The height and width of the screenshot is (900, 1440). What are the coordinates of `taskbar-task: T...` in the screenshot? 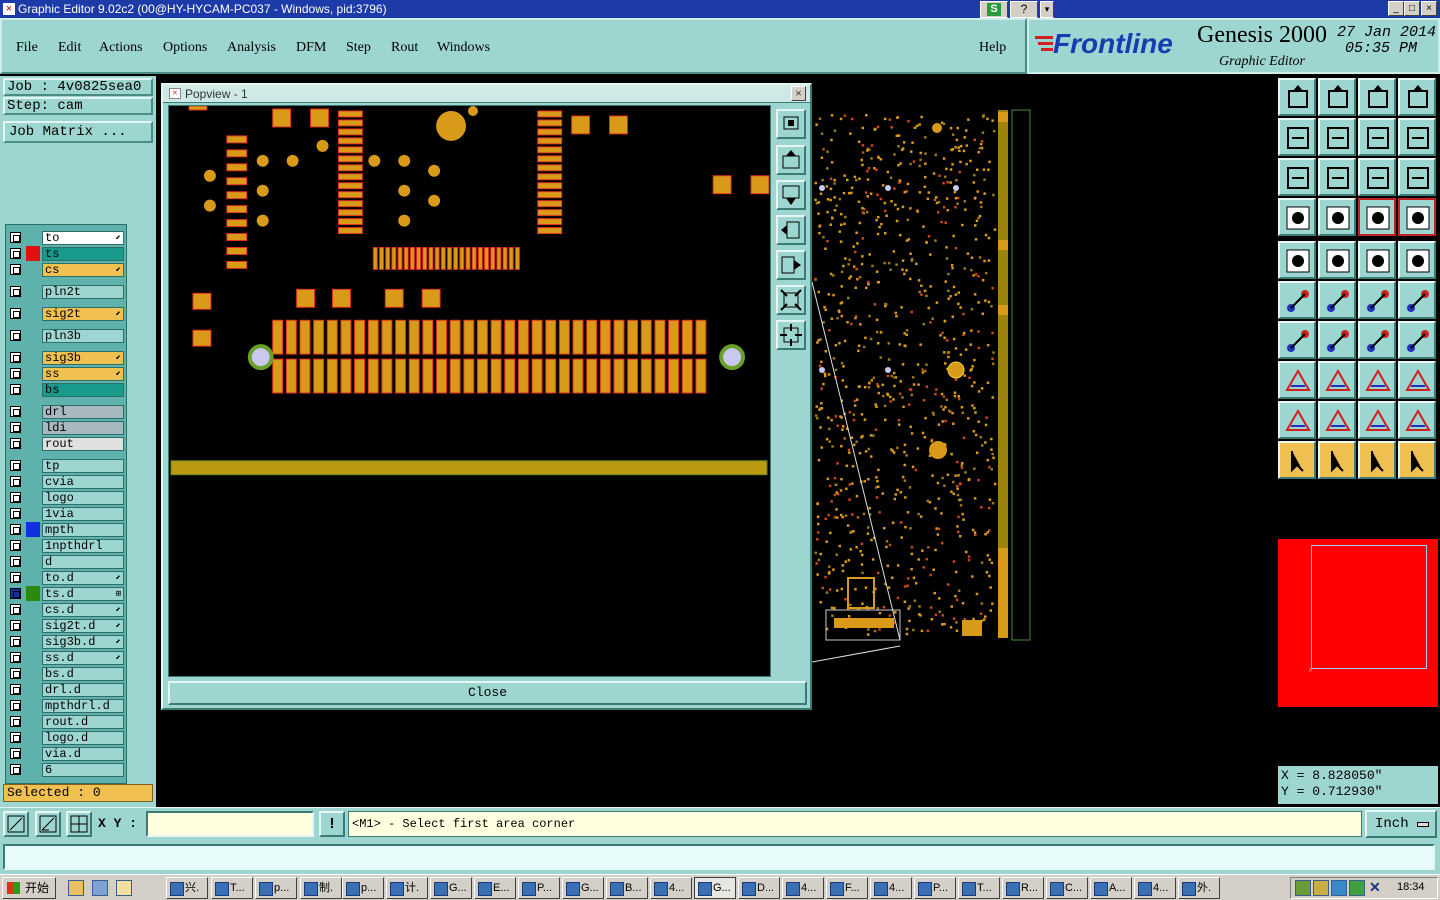 It's located at (232, 888).